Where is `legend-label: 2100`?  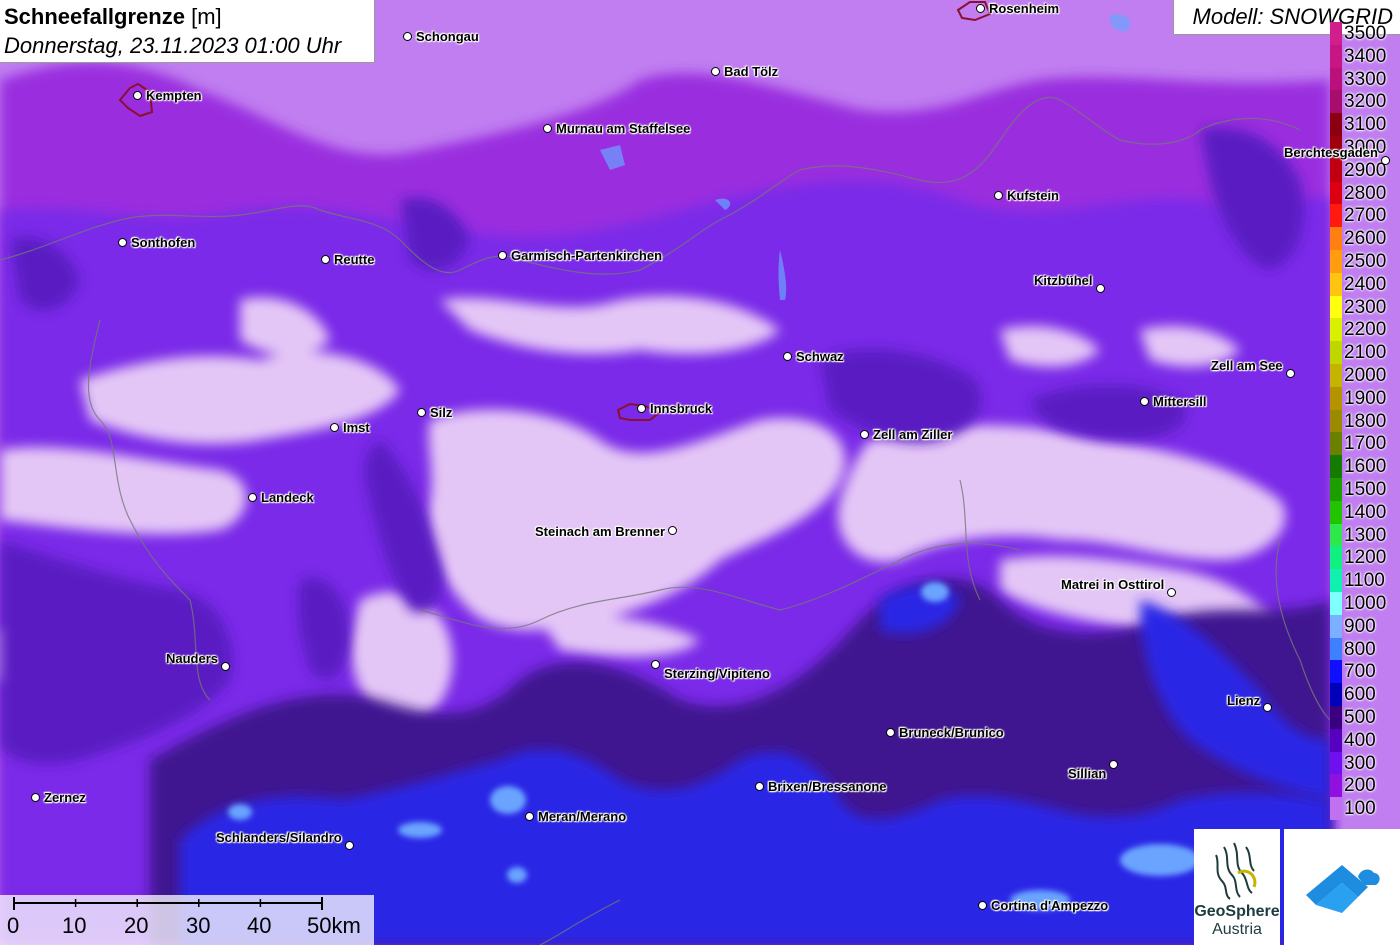
legend-label: 2100 is located at coordinates (1365, 353).